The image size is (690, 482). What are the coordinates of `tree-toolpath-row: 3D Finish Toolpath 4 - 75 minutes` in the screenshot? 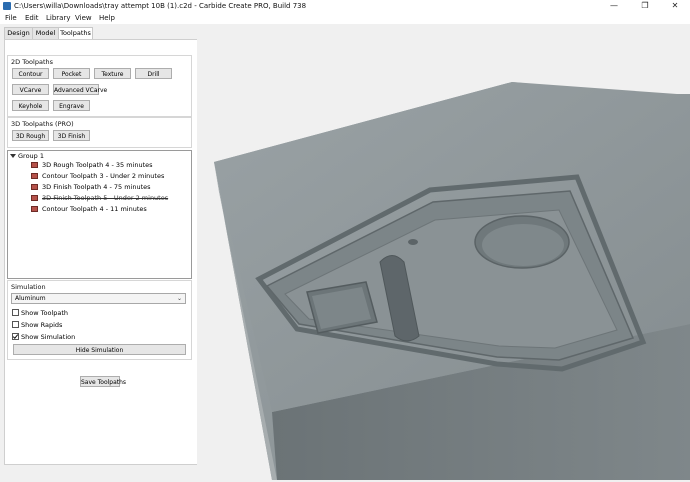 It's located at (110, 187).